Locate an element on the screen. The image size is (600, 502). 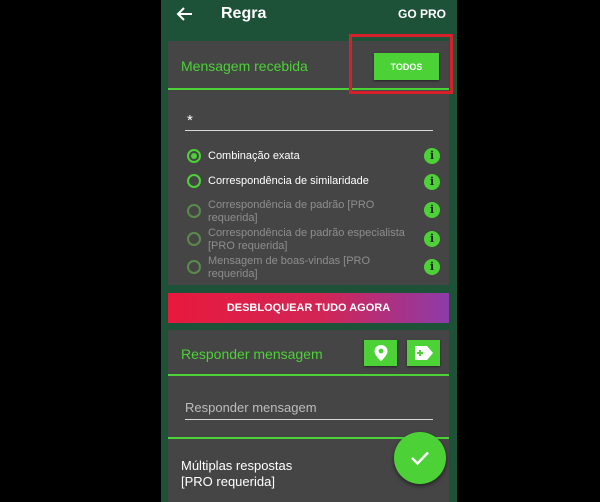
radio-selected-icon is located at coordinates (194, 156).